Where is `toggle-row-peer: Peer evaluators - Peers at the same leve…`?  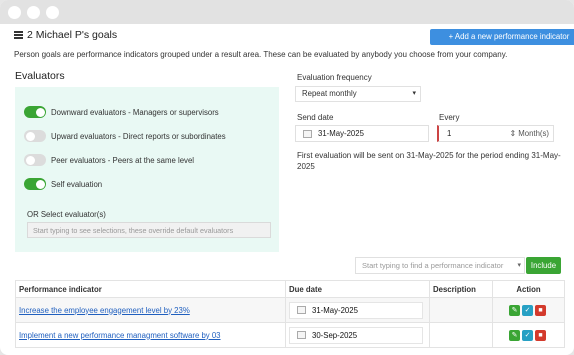
toggle-row-peer: Peer evaluators - Peers at the same leve… is located at coordinates (109, 160).